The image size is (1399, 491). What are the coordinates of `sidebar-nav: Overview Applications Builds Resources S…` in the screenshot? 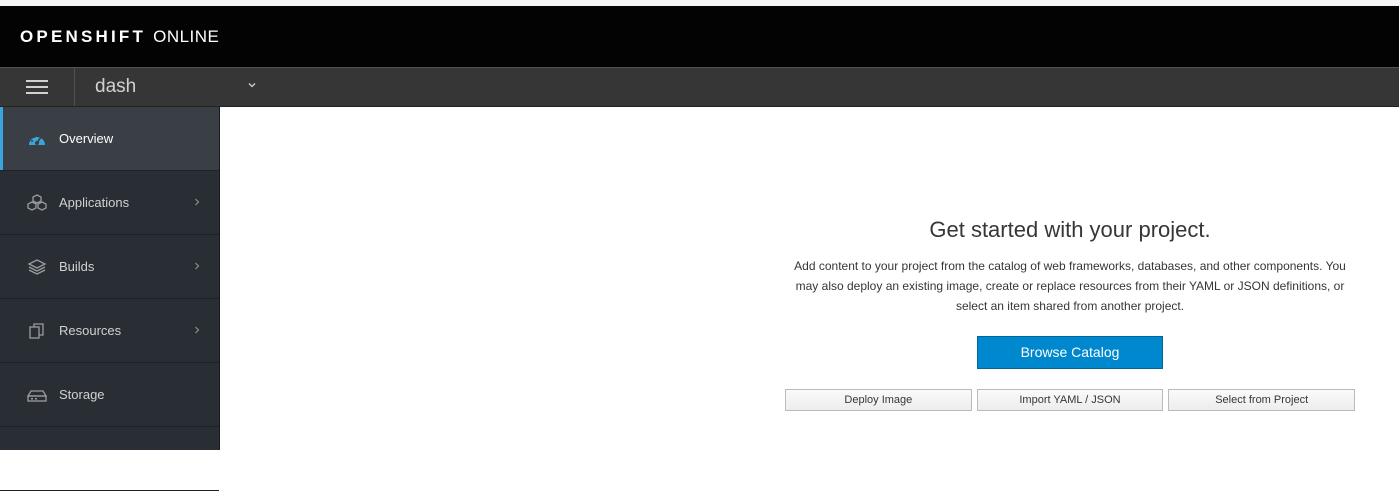 It's located at (110, 299).